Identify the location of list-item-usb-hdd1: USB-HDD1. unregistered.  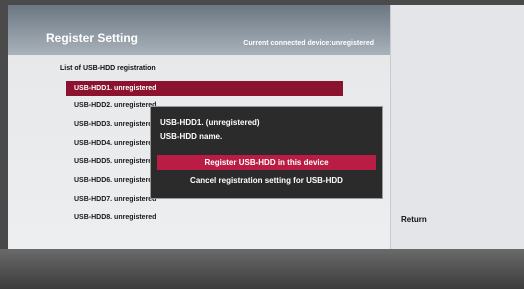
(204, 88).